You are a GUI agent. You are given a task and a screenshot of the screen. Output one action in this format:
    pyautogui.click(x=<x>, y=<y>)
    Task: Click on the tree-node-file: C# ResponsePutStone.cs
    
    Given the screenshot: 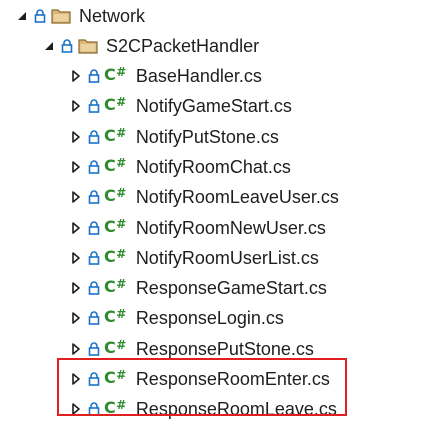 What is the action you would take?
    pyautogui.click(x=218, y=349)
    